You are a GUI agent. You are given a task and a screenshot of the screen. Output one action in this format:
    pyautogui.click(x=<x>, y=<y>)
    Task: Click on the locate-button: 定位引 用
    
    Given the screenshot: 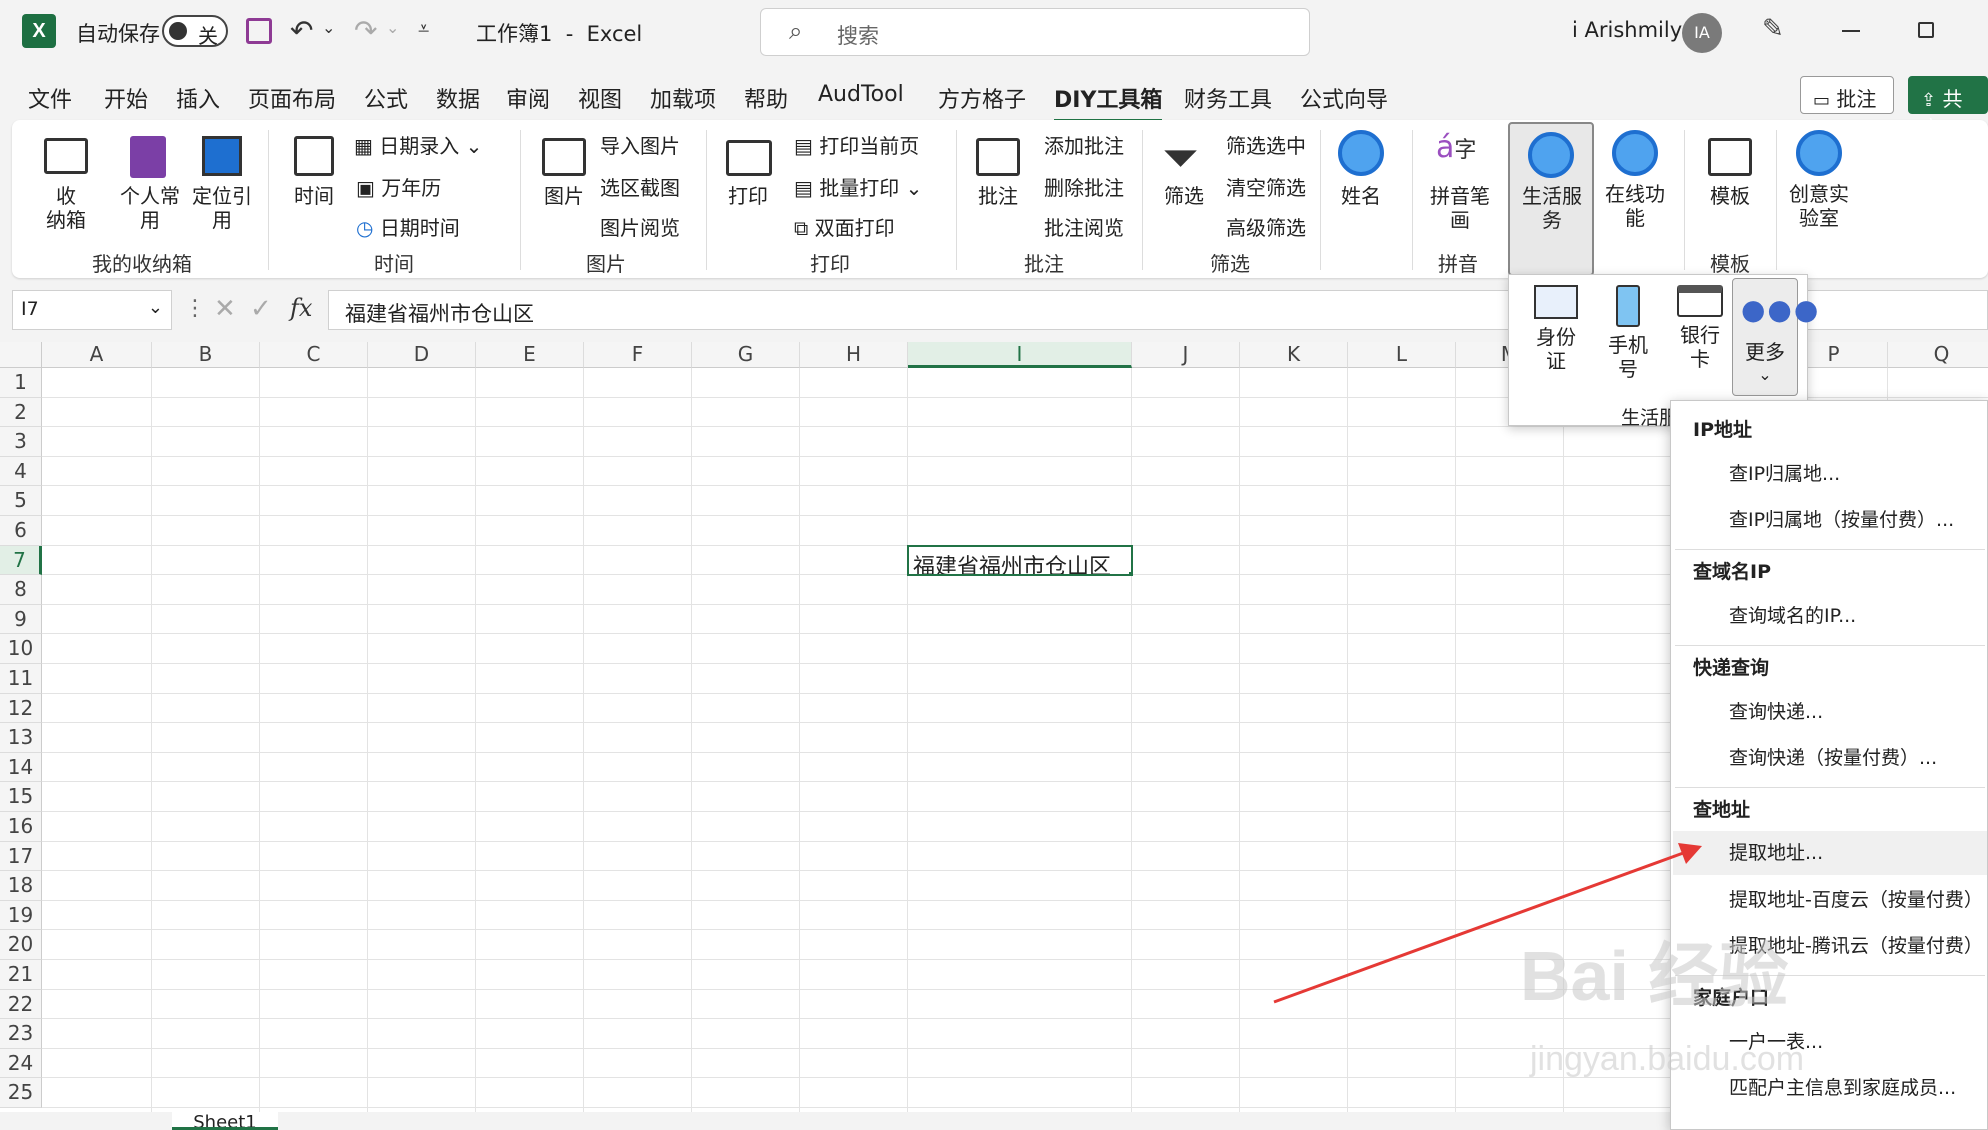 What is the action you would take?
    pyautogui.click(x=222, y=208)
    